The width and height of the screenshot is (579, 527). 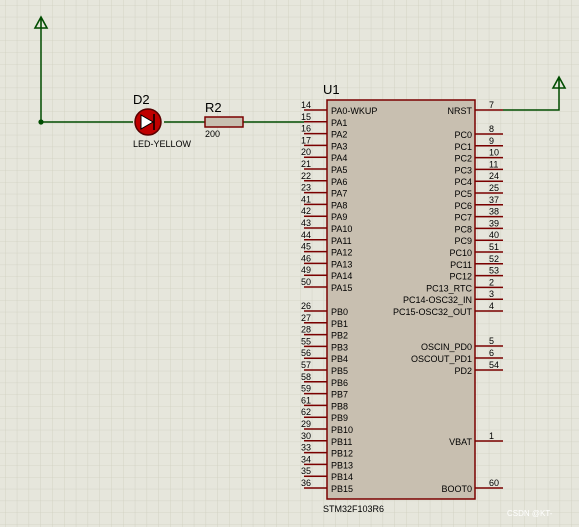 I want to click on pin-number: 46, so click(x=306, y=258).